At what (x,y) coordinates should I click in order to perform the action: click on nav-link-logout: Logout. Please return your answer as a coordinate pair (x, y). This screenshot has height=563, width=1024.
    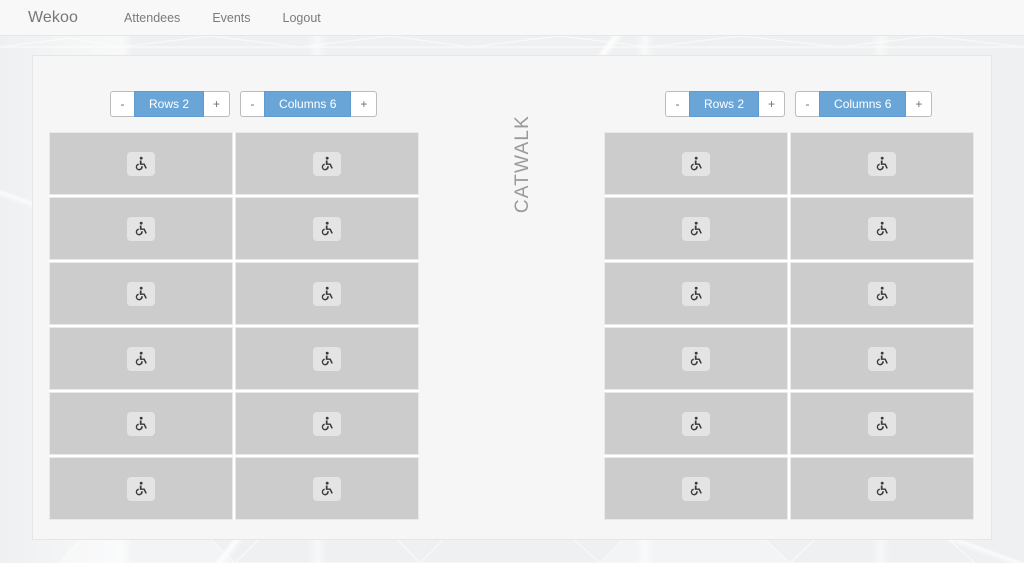
    Looking at the image, I should click on (302, 18).